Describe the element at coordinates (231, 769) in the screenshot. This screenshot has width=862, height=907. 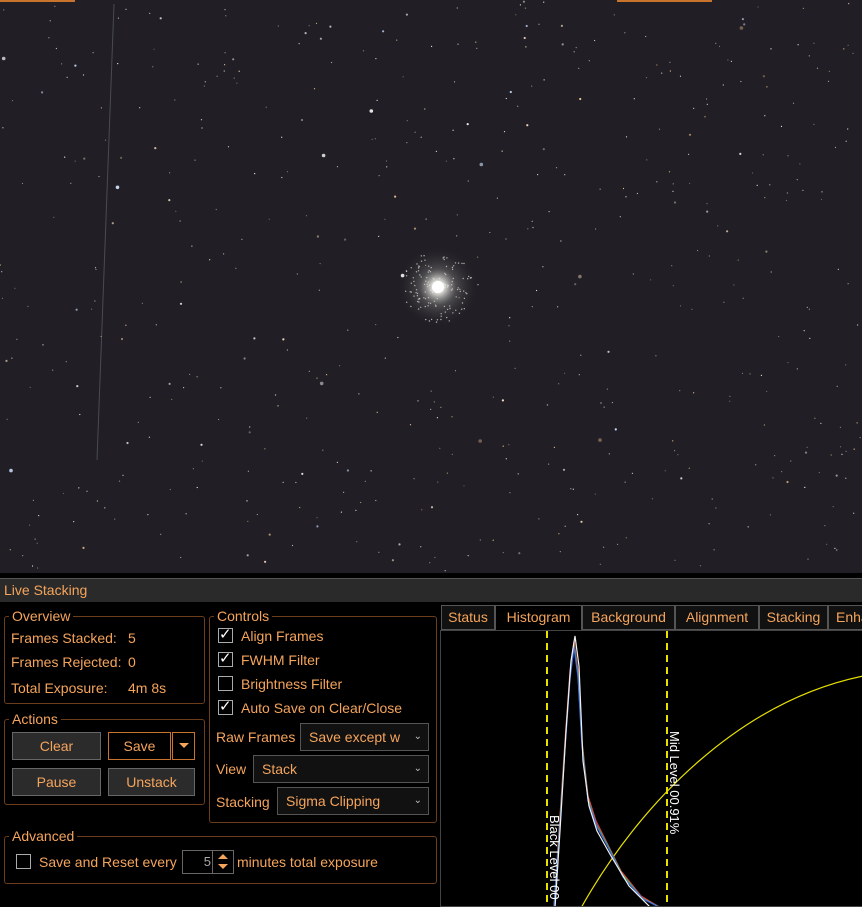
I see `view-label: View` at that location.